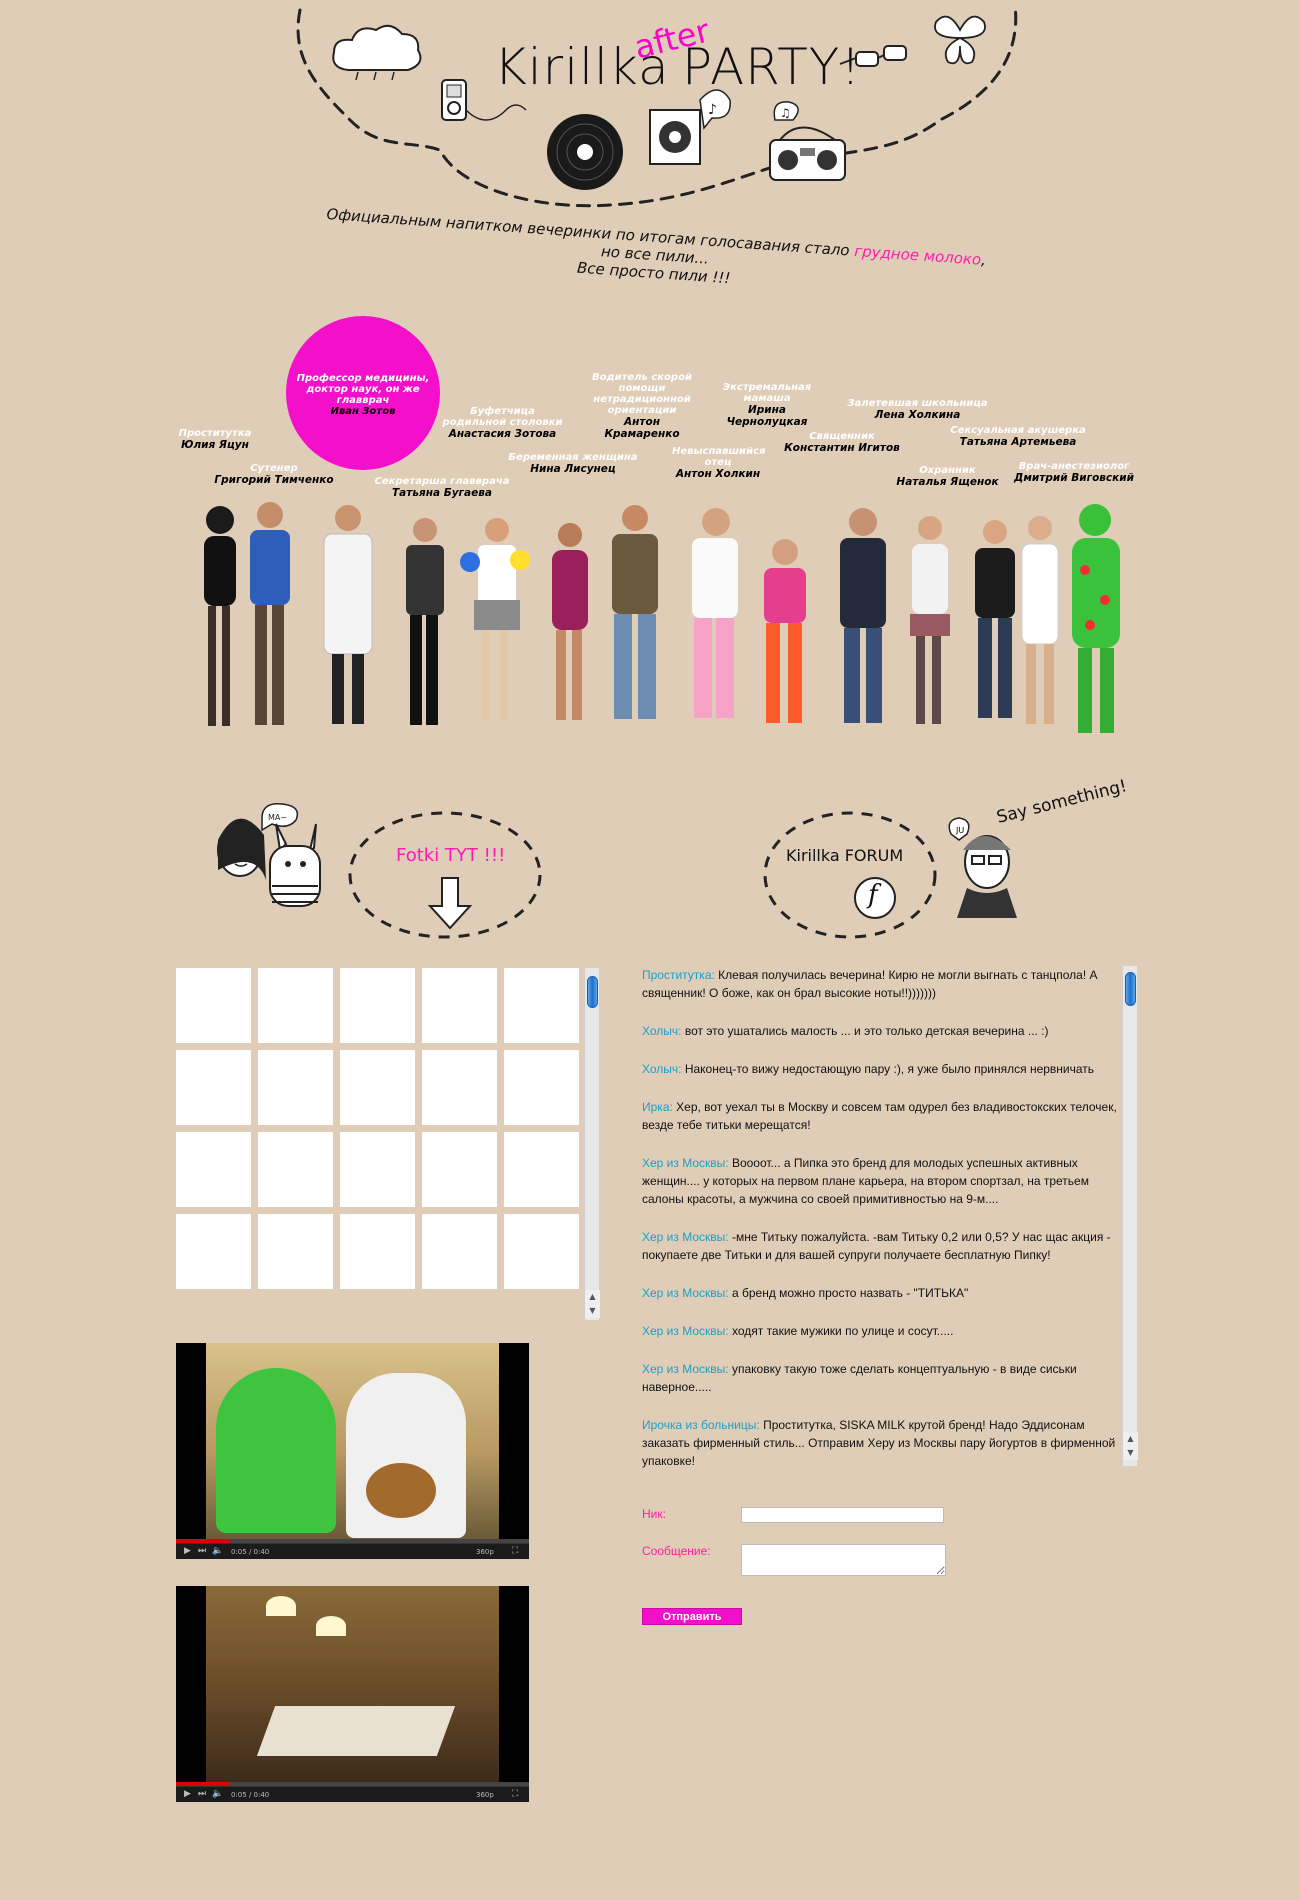 The height and width of the screenshot is (1900, 1300). I want to click on cast-name: Лена Холкина, so click(917, 415).